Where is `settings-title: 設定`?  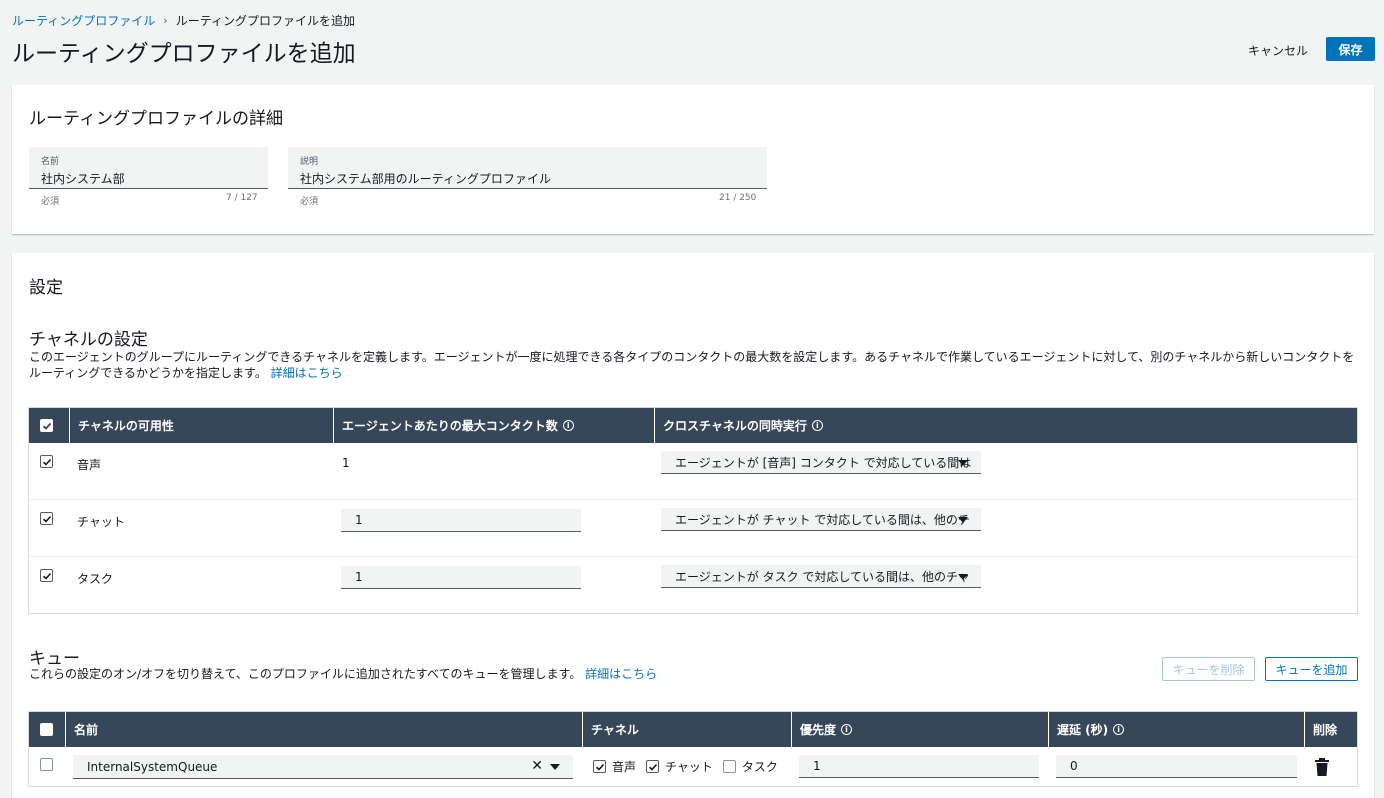 settings-title: 設定 is located at coordinates (46, 288).